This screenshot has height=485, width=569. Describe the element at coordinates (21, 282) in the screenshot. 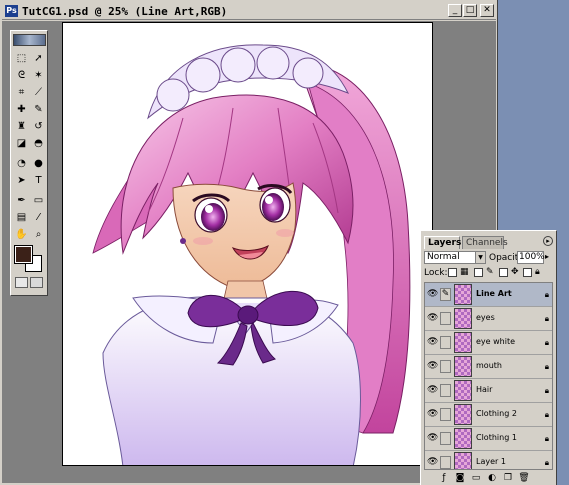

I see `standard-mode-button` at that location.